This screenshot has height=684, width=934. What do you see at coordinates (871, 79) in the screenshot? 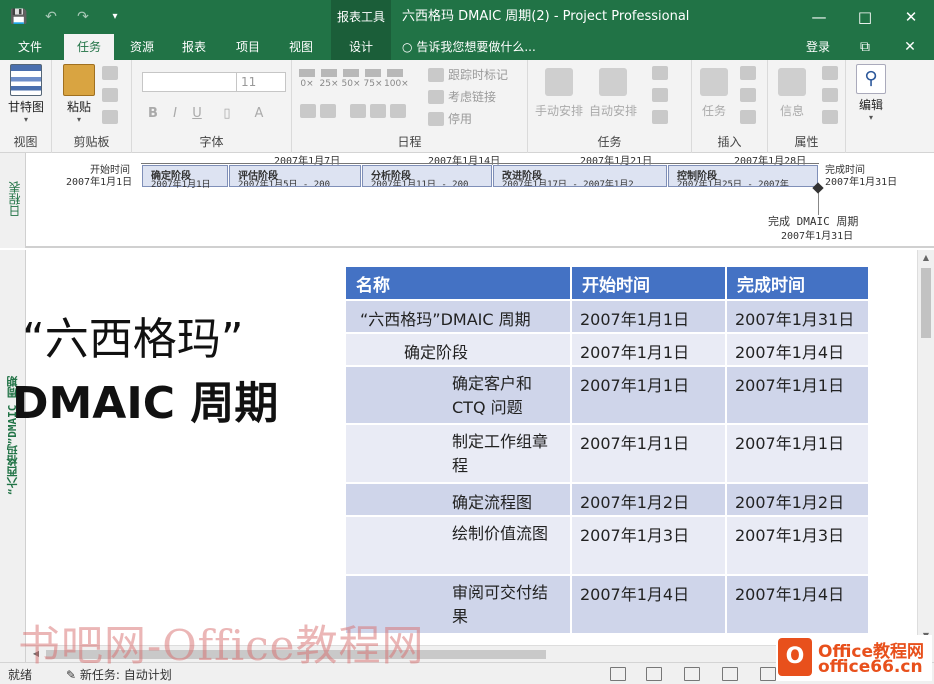
I see `find-icon: ⚲` at bounding box center [871, 79].